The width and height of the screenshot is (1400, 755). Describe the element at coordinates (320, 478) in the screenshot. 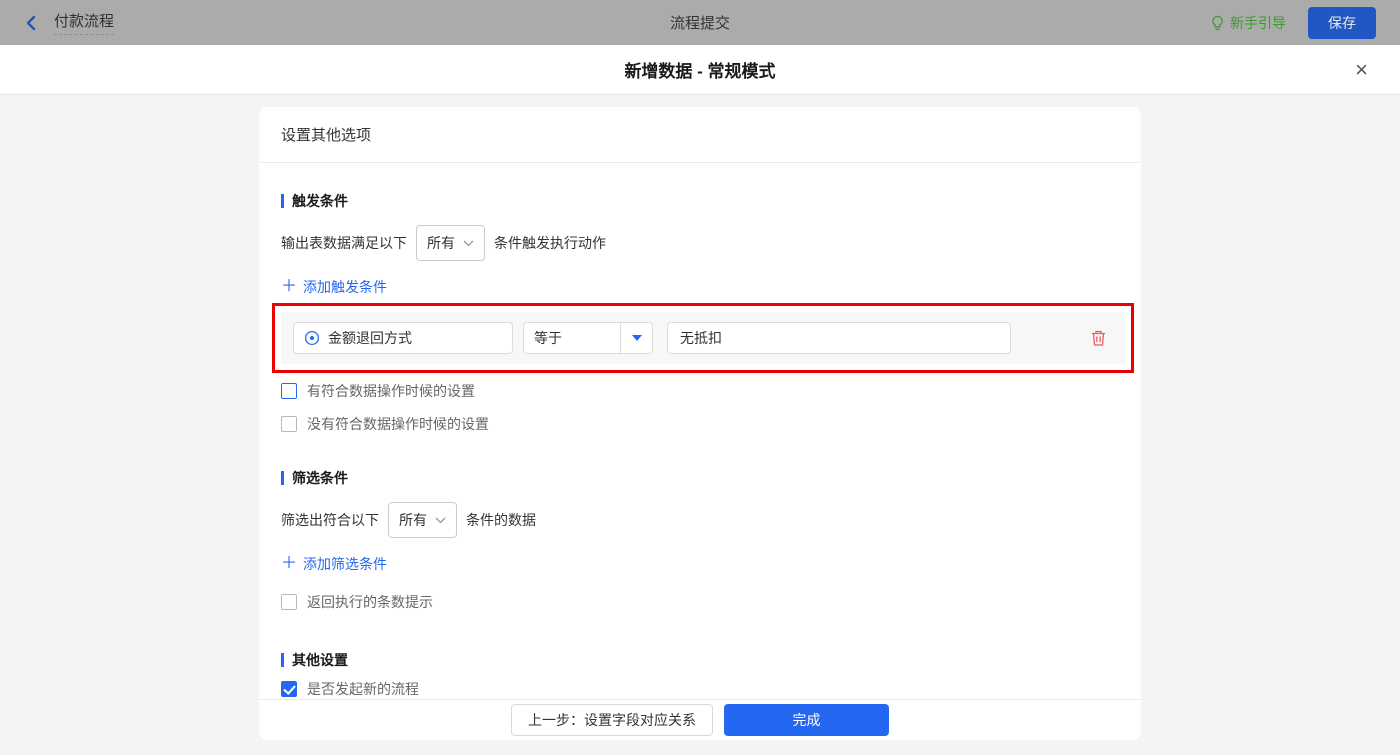

I see `filter-section-label: 筛选条件` at that location.